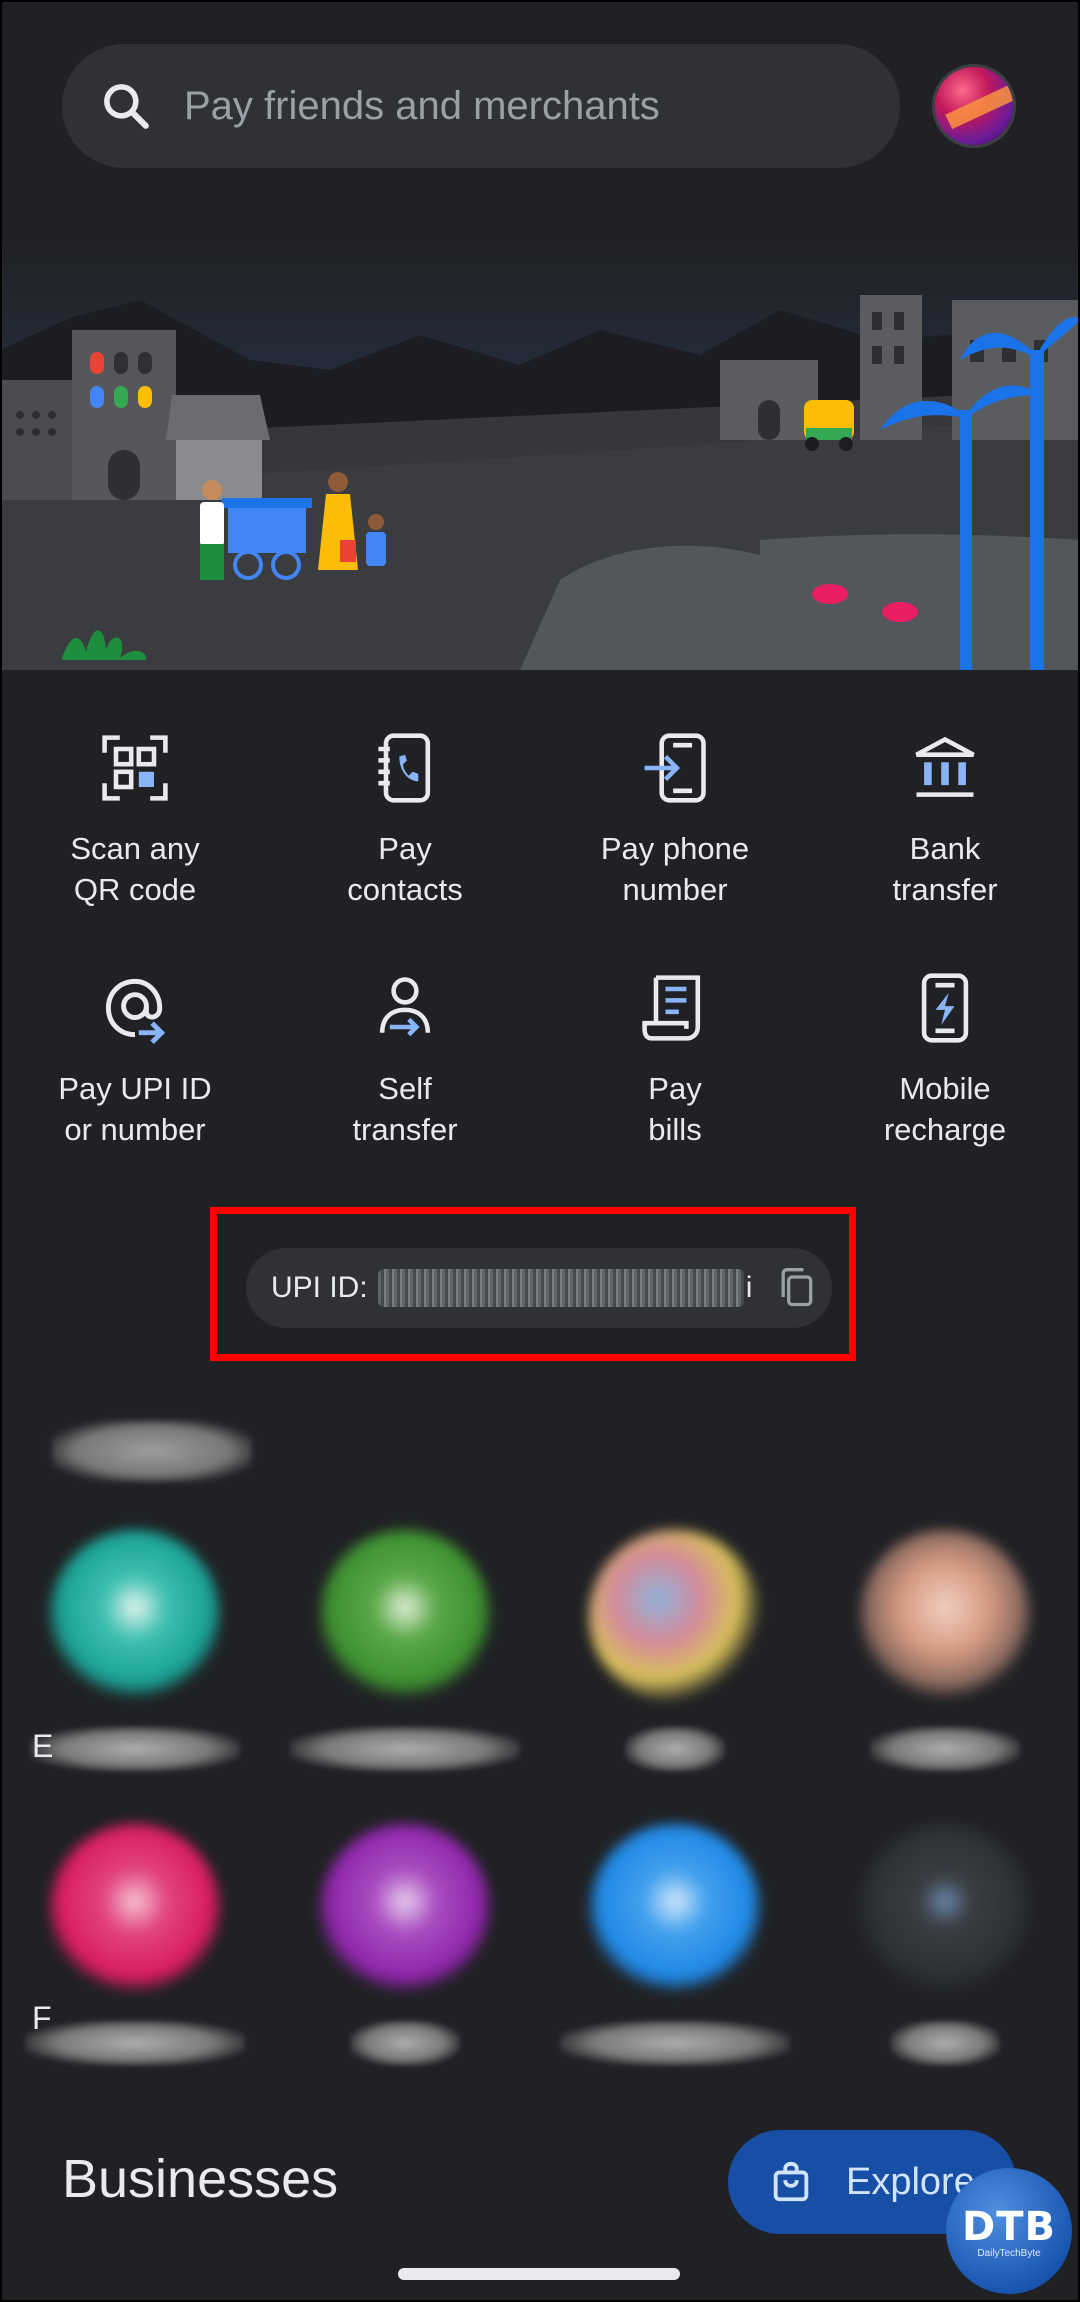 Image resolution: width=1080 pixels, height=2302 pixels. I want to click on action-label: Pay phone number, so click(675, 869).